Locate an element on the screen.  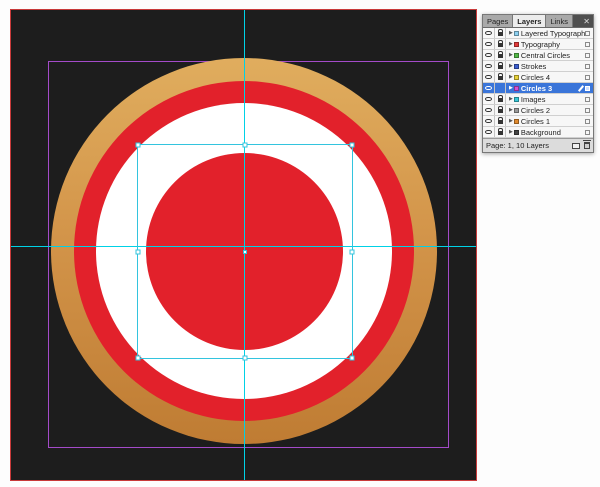
layer-name: Circles 4 is located at coordinates (553, 77).